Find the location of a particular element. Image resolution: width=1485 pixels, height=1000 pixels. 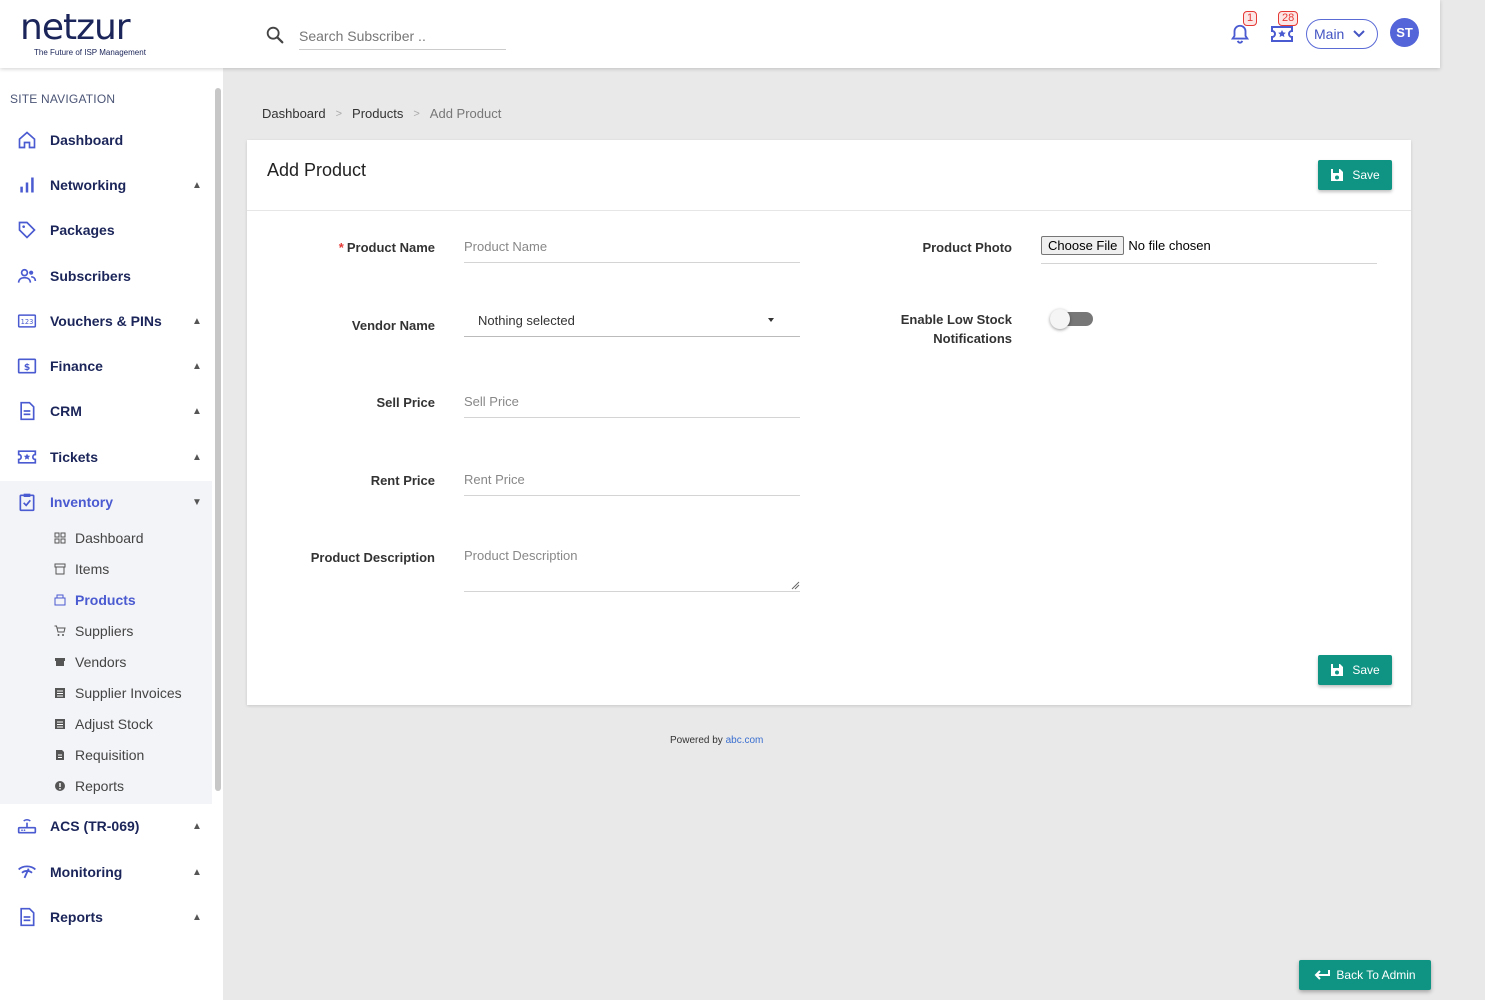

sidebar-item-label: ACS (TR-069) is located at coordinates (95, 826).